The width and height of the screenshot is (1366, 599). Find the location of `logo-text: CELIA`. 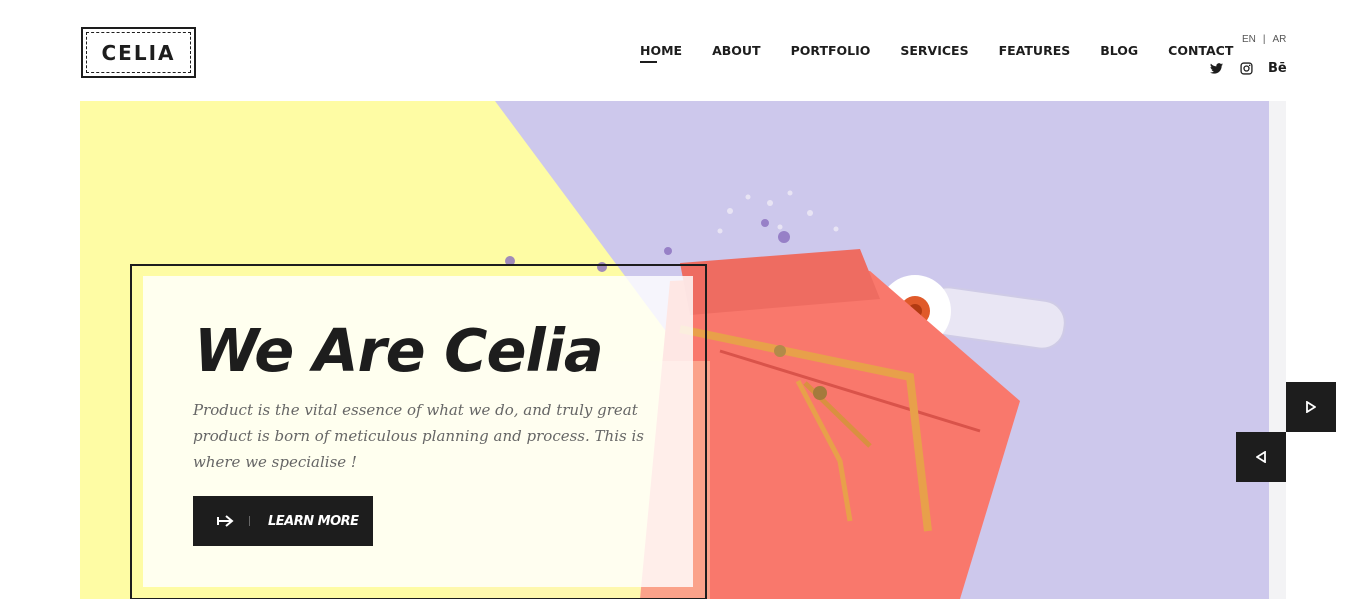

logo-text: CELIA is located at coordinates (138, 53).